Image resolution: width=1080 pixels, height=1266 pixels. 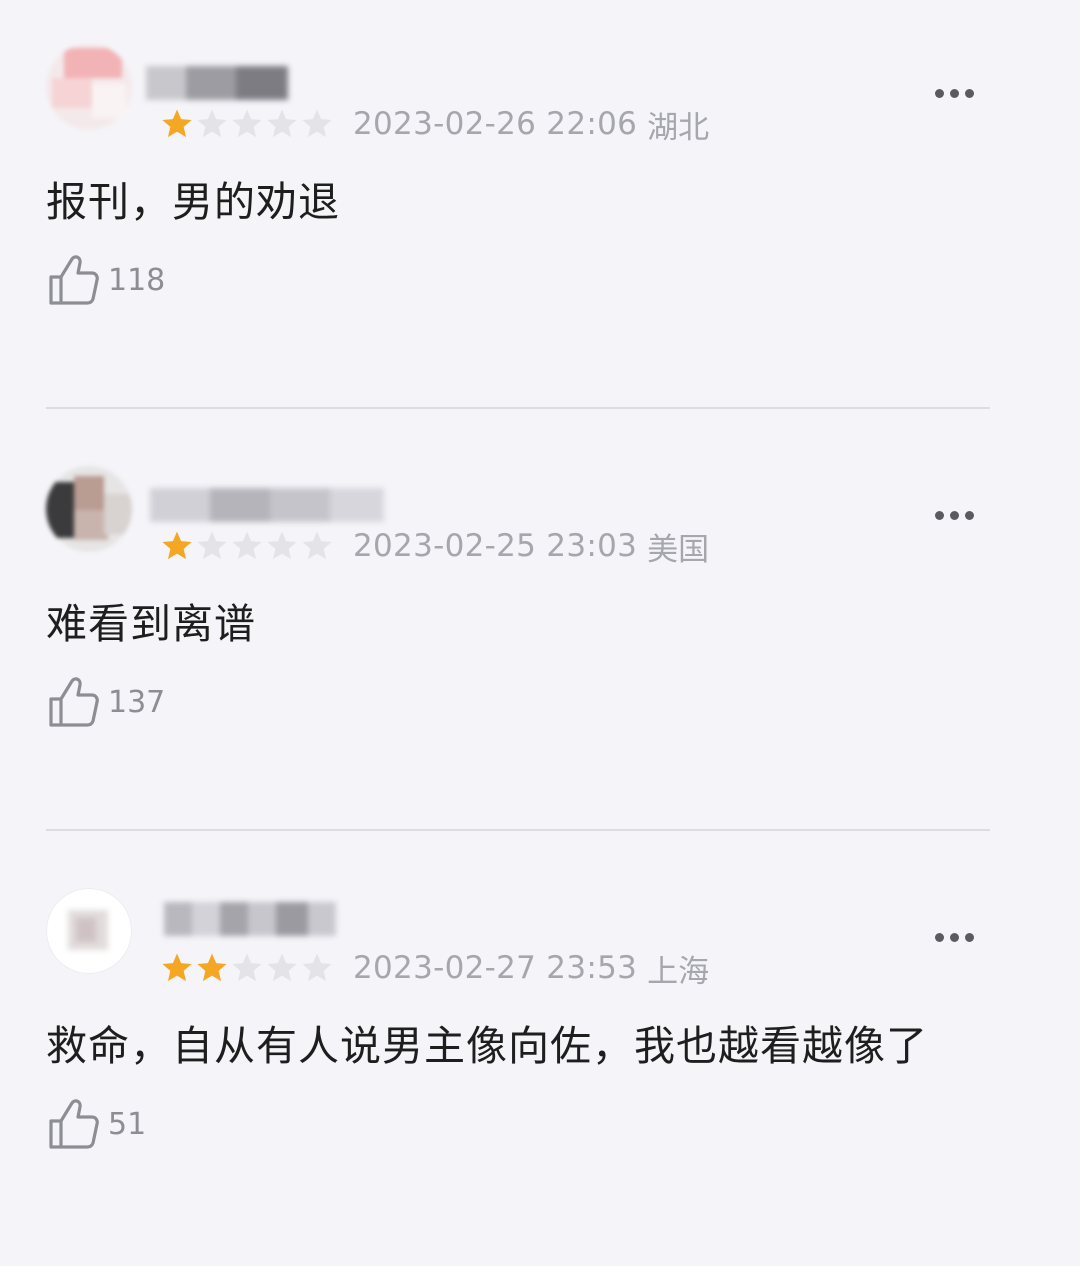 I want to click on like-button: 118, so click(x=105, y=280).